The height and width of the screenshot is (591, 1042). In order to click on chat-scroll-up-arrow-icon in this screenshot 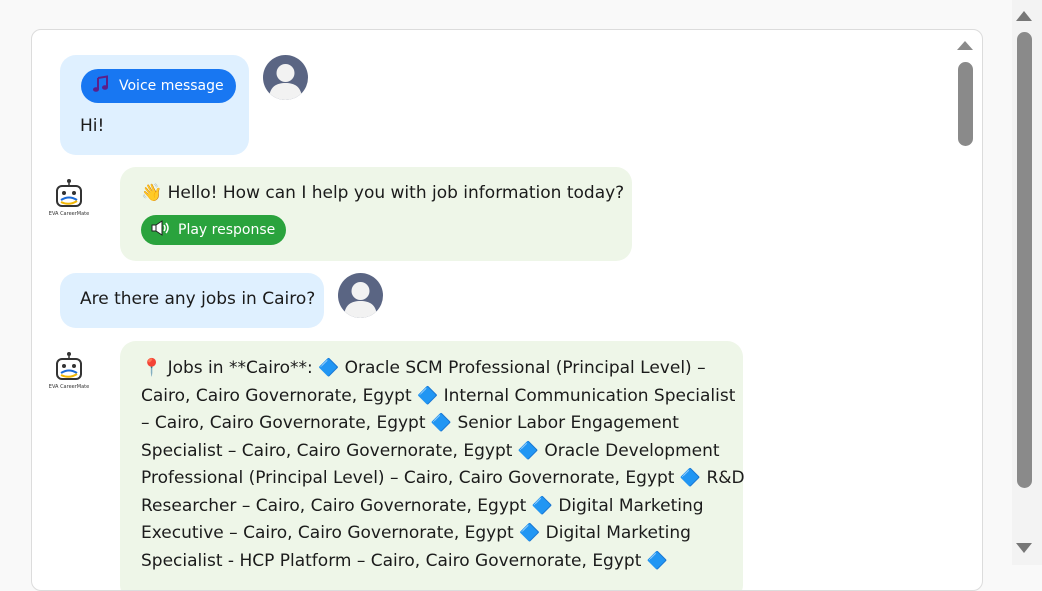, I will do `click(965, 45)`.